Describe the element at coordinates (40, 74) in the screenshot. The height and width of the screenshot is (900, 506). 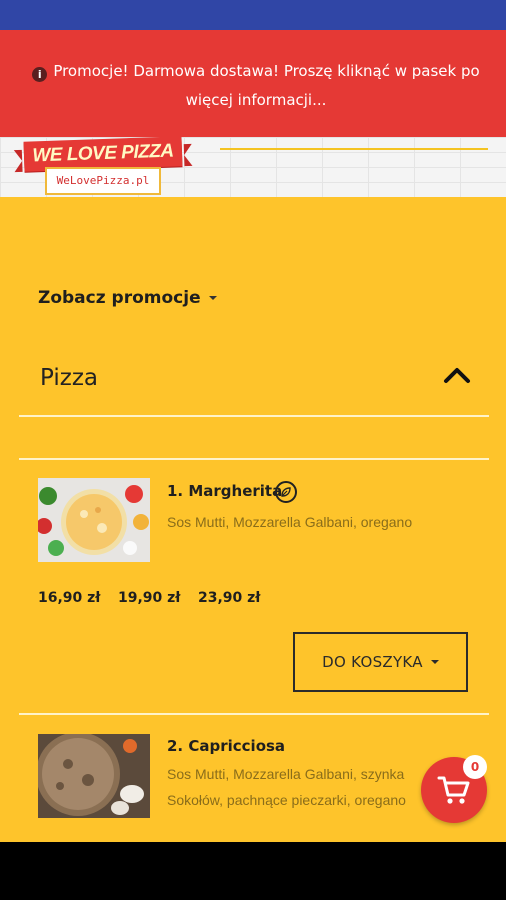
I see `info-icon: i` at that location.